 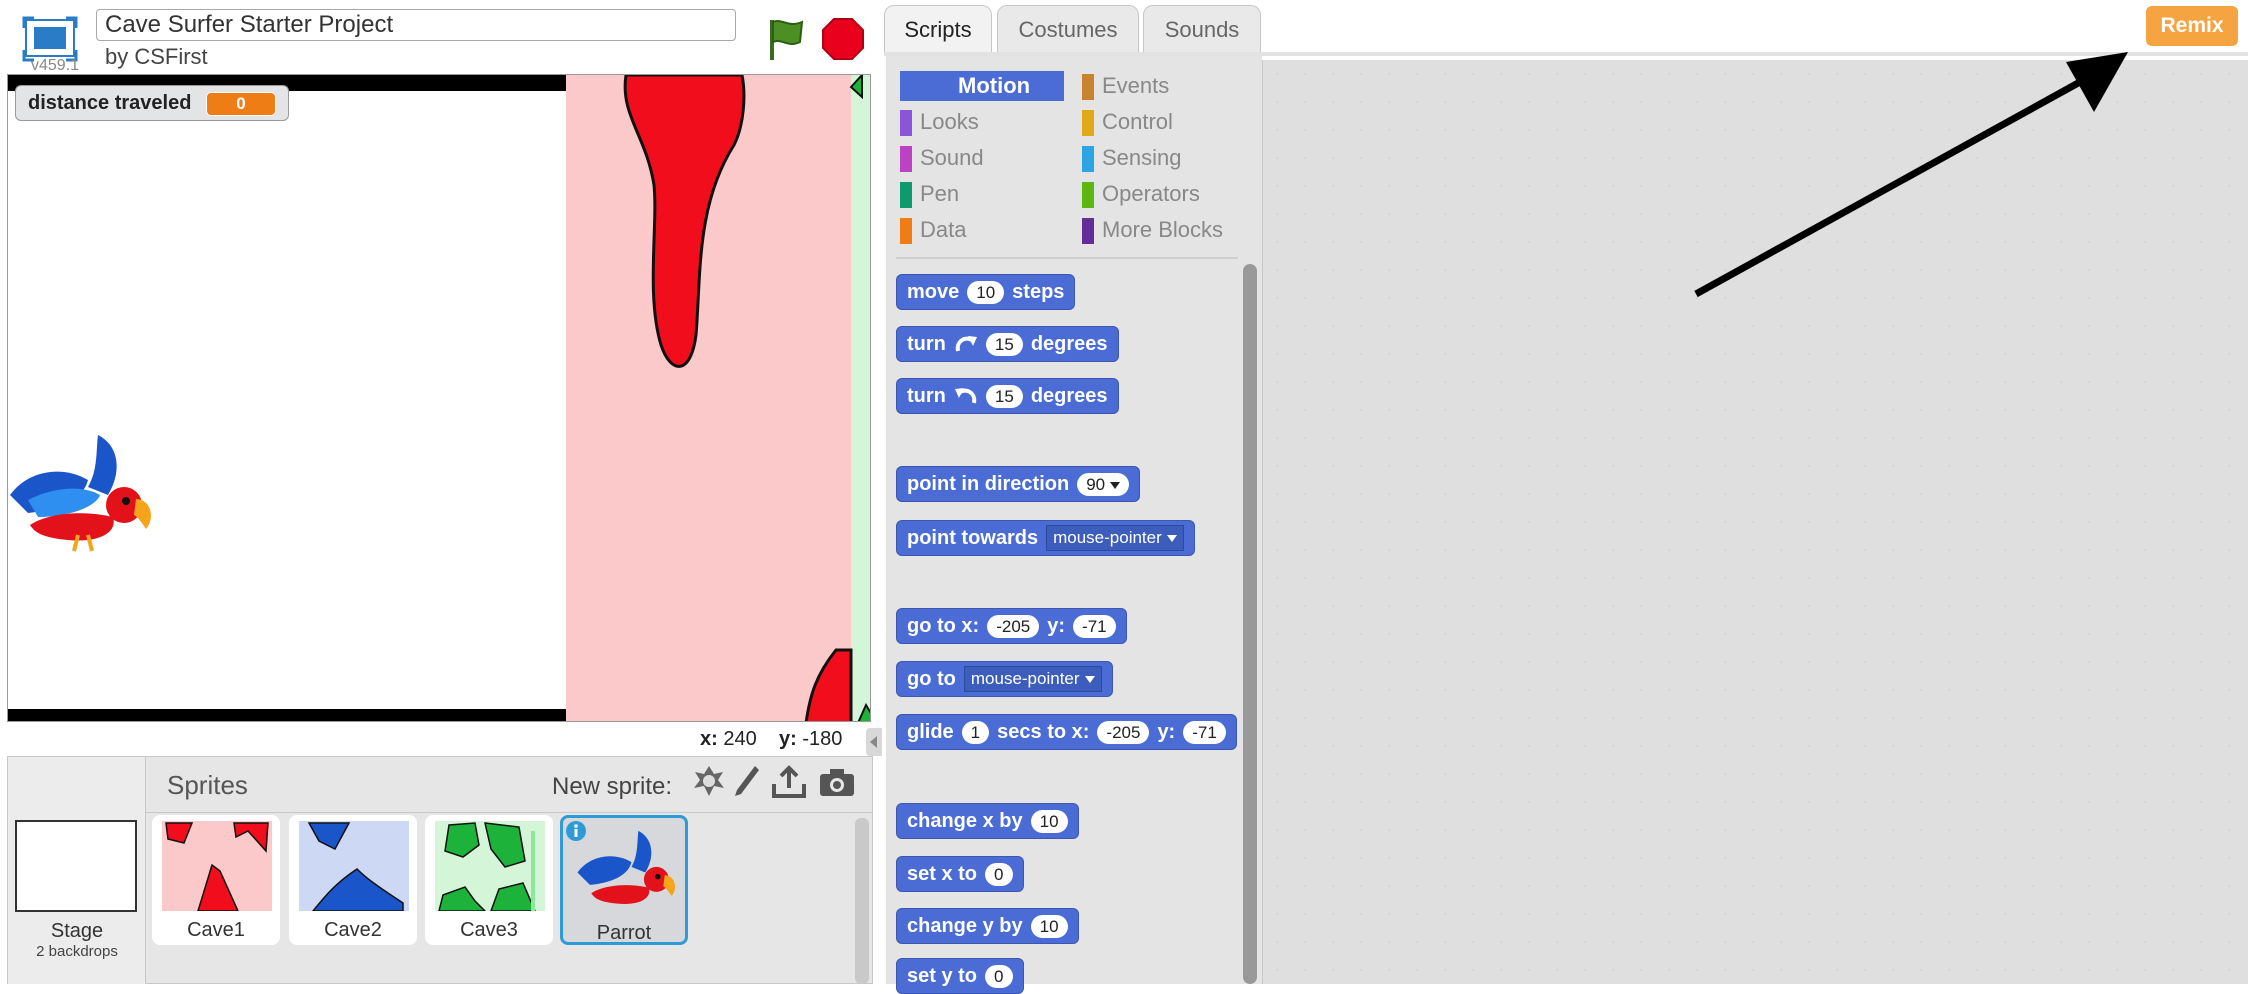 I want to click on operators-color-swatch, so click(x=1088, y=195).